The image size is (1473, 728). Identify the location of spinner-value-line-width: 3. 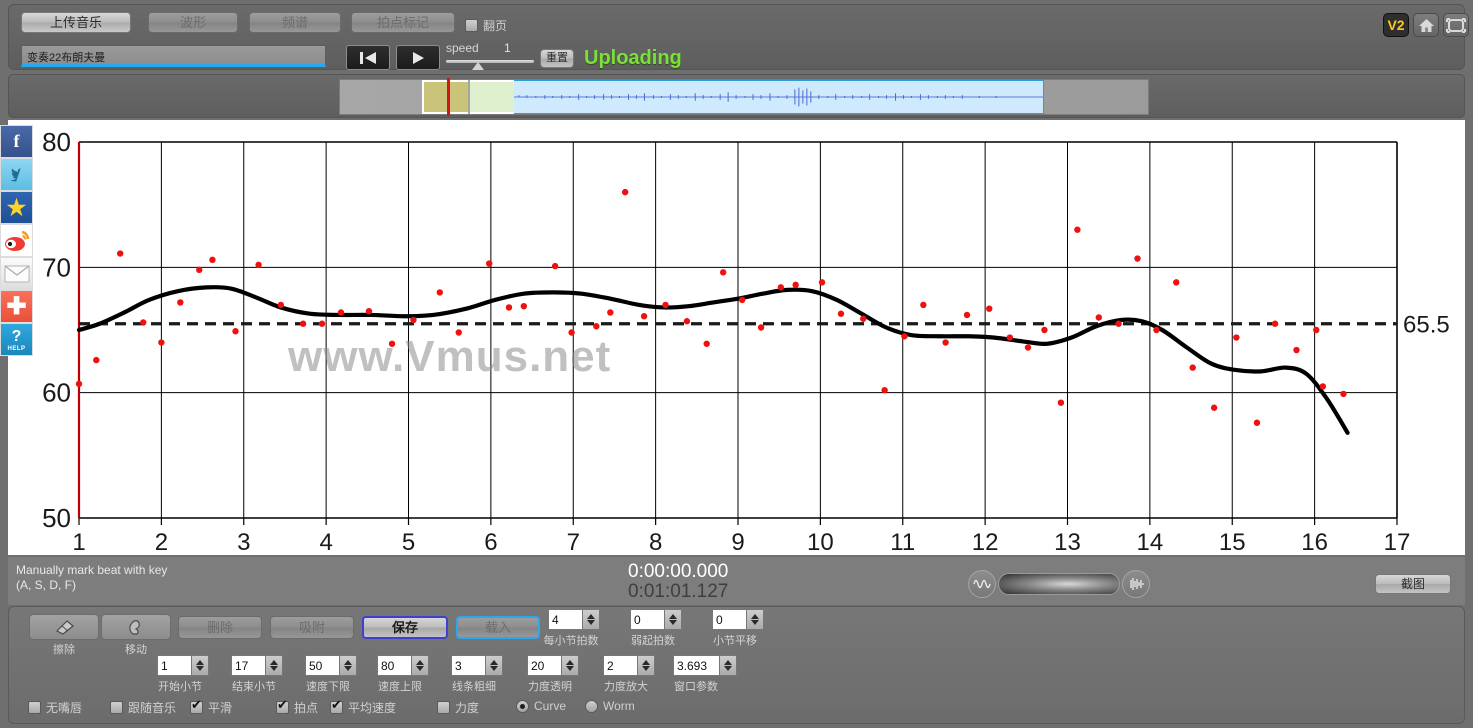
(468, 665).